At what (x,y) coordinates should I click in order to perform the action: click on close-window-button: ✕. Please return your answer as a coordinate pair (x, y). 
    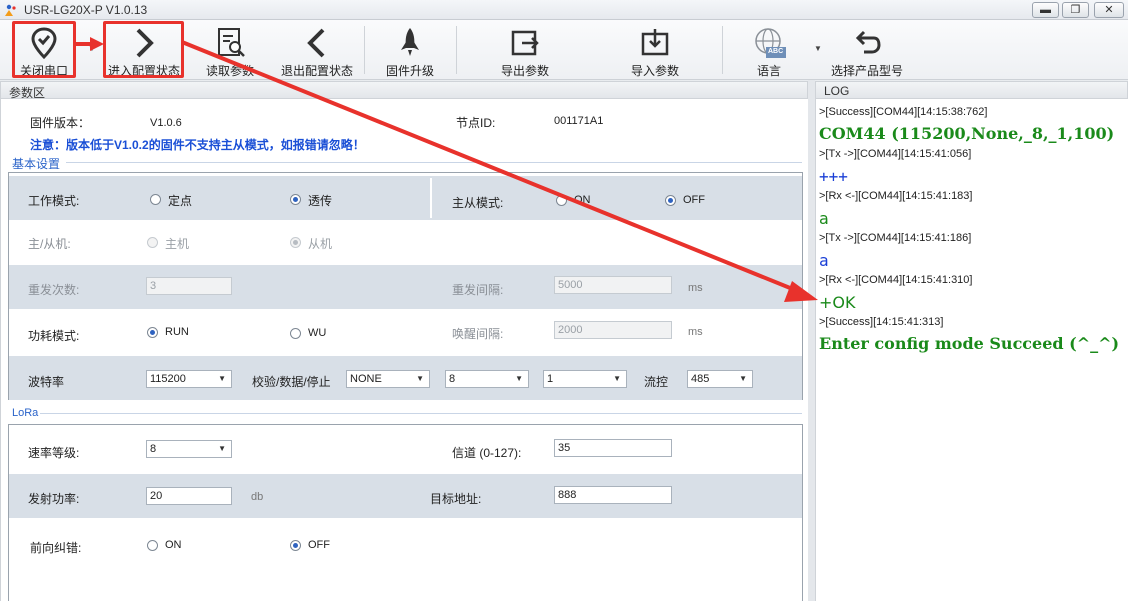
    Looking at the image, I should click on (1109, 10).